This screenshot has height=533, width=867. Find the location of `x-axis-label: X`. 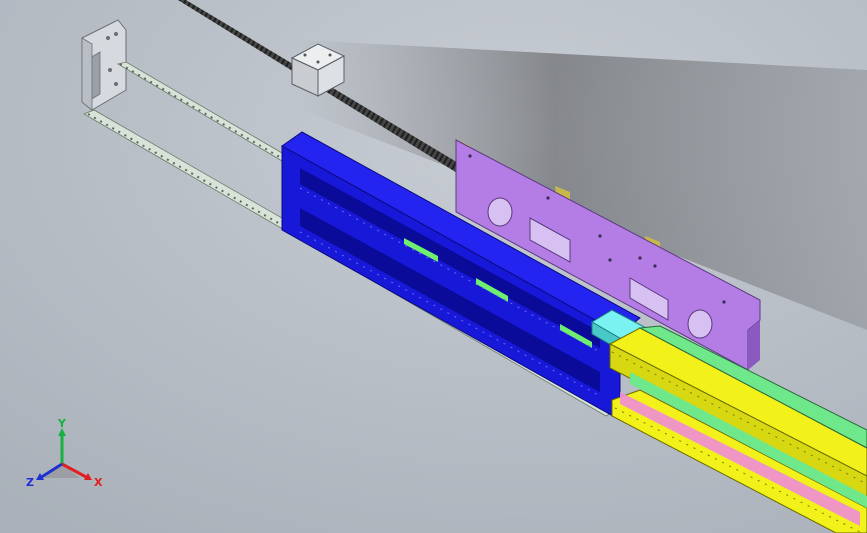

x-axis-label: X is located at coordinates (98, 482).